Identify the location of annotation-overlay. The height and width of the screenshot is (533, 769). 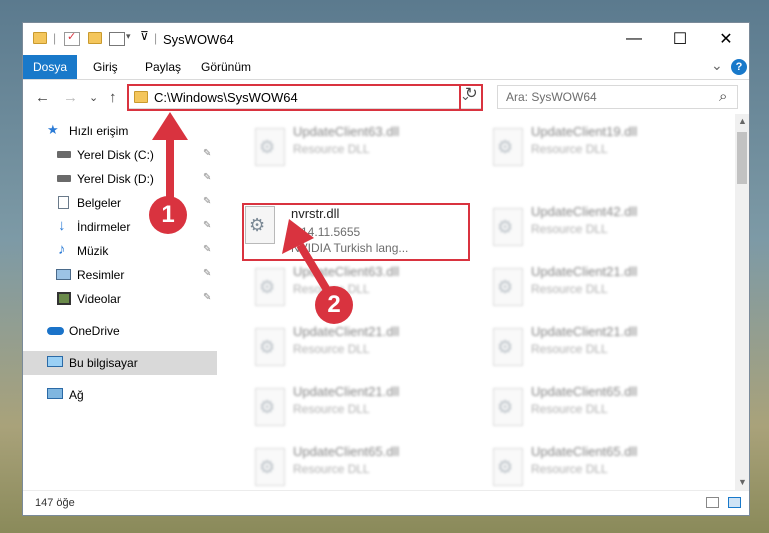
(243, 205).